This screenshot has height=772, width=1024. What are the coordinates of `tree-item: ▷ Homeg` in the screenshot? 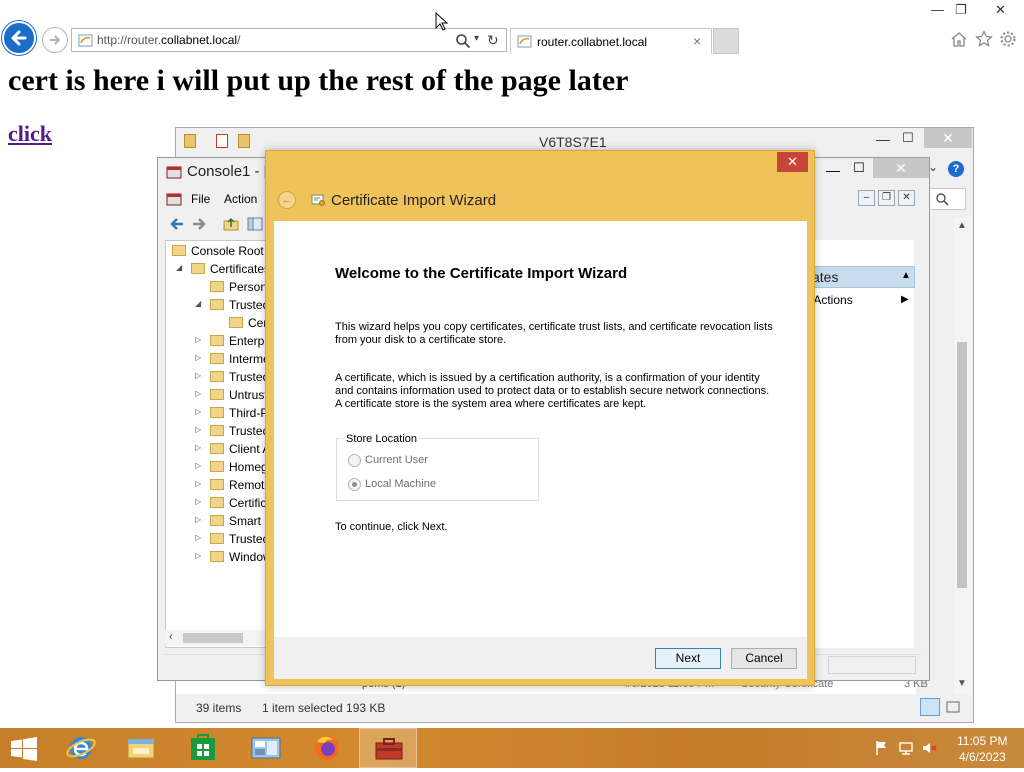 It's located at (220, 468).